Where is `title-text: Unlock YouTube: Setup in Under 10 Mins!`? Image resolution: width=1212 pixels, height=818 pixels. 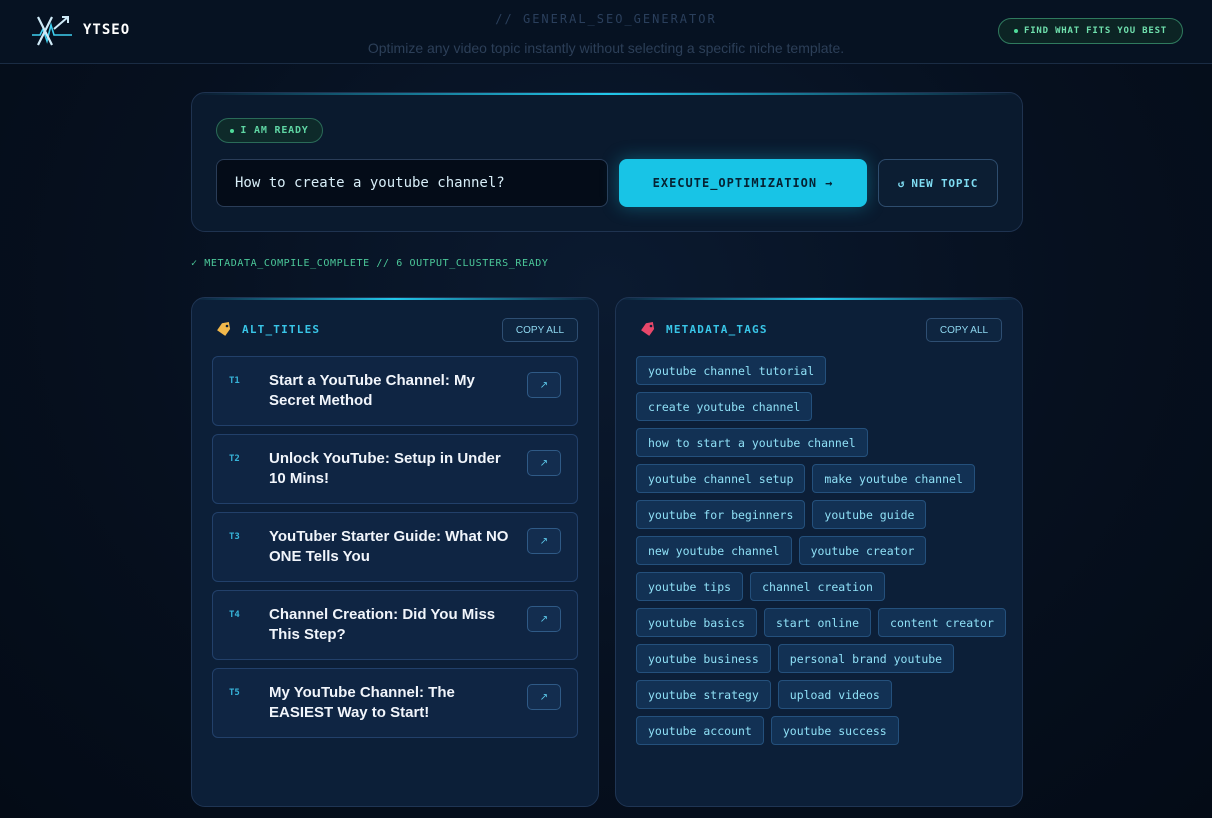
title-text: Unlock YouTube: Setup in Under 10 Mins! is located at coordinates (385, 468).